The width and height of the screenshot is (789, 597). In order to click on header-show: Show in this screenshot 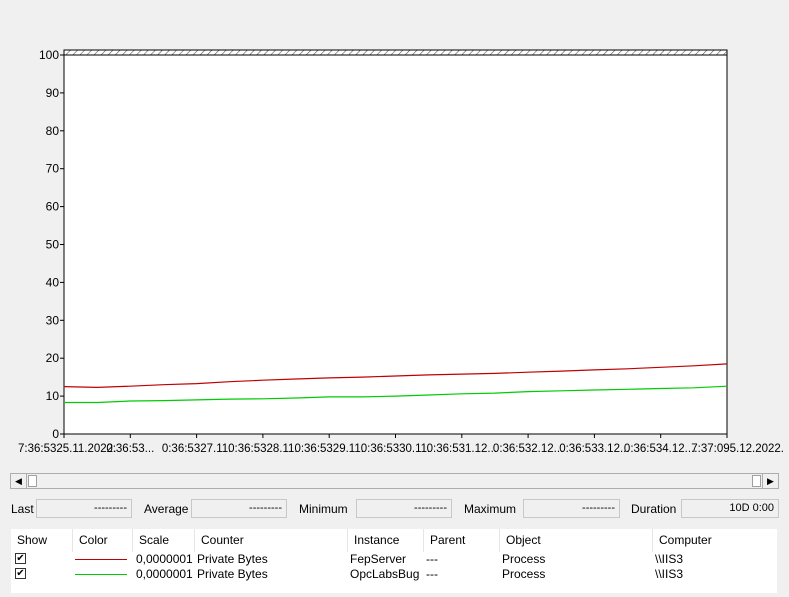, I will do `click(42, 540)`.